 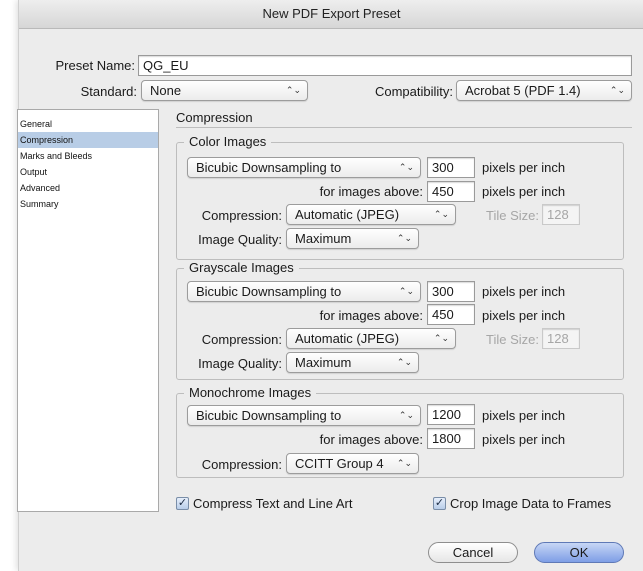 What do you see at coordinates (95, 65) in the screenshot?
I see `preset-name-label: Preset Name:` at bounding box center [95, 65].